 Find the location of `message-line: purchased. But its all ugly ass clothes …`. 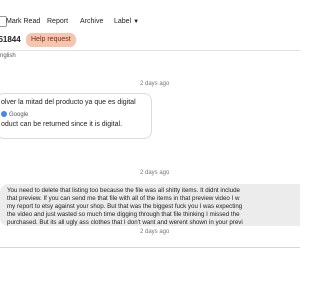

message-line: purchased. But its all ugly ass clothes … is located at coordinates (125, 222).